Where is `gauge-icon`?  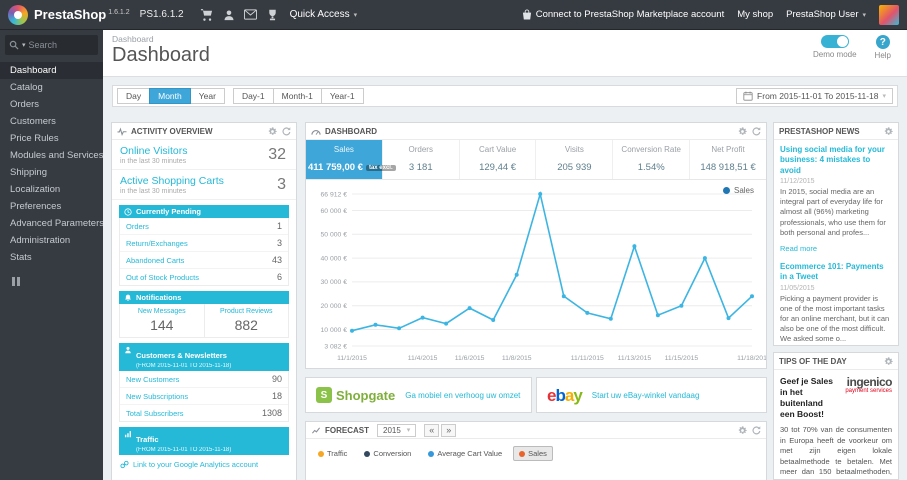 gauge-icon is located at coordinates (316, 132).